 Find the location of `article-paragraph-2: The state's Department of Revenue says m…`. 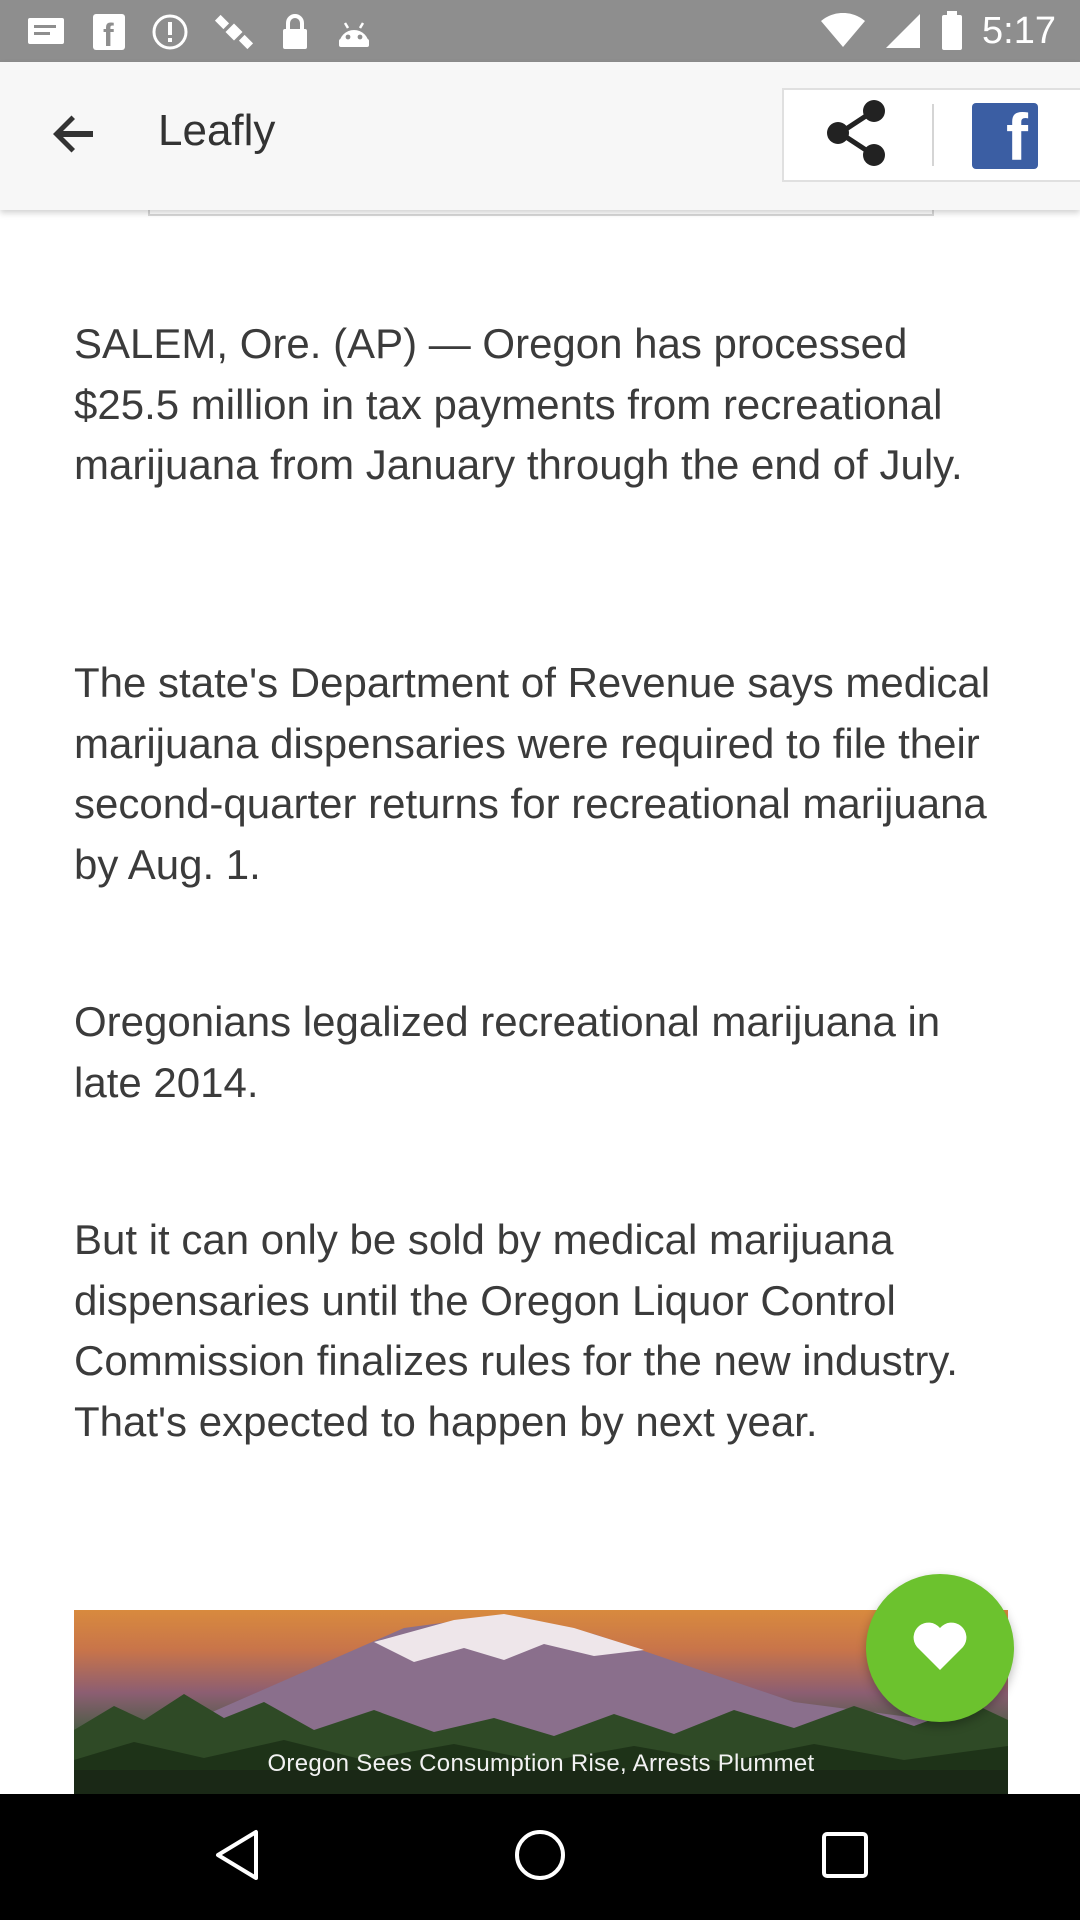

article-paragraph-2: The state's Department of Revenue says m… is located at coordinates (532, 773).